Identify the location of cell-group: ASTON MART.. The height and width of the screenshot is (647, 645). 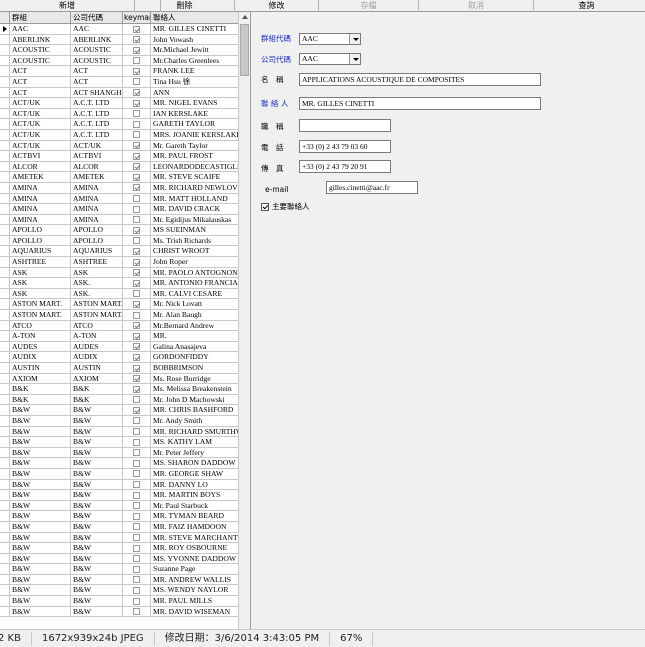
(40, 305).